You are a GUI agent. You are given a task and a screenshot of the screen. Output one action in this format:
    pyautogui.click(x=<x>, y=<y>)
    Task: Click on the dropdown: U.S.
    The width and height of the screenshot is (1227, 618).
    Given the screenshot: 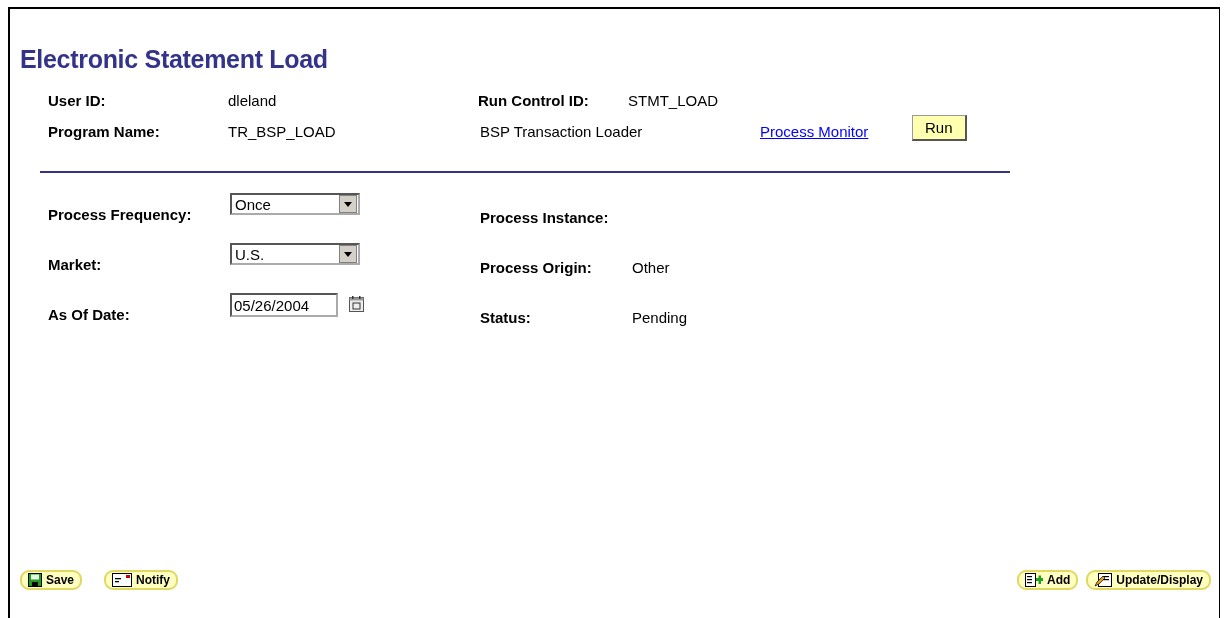 What is the action you would take?
    pyautogui.click(x=295, y=254)
    